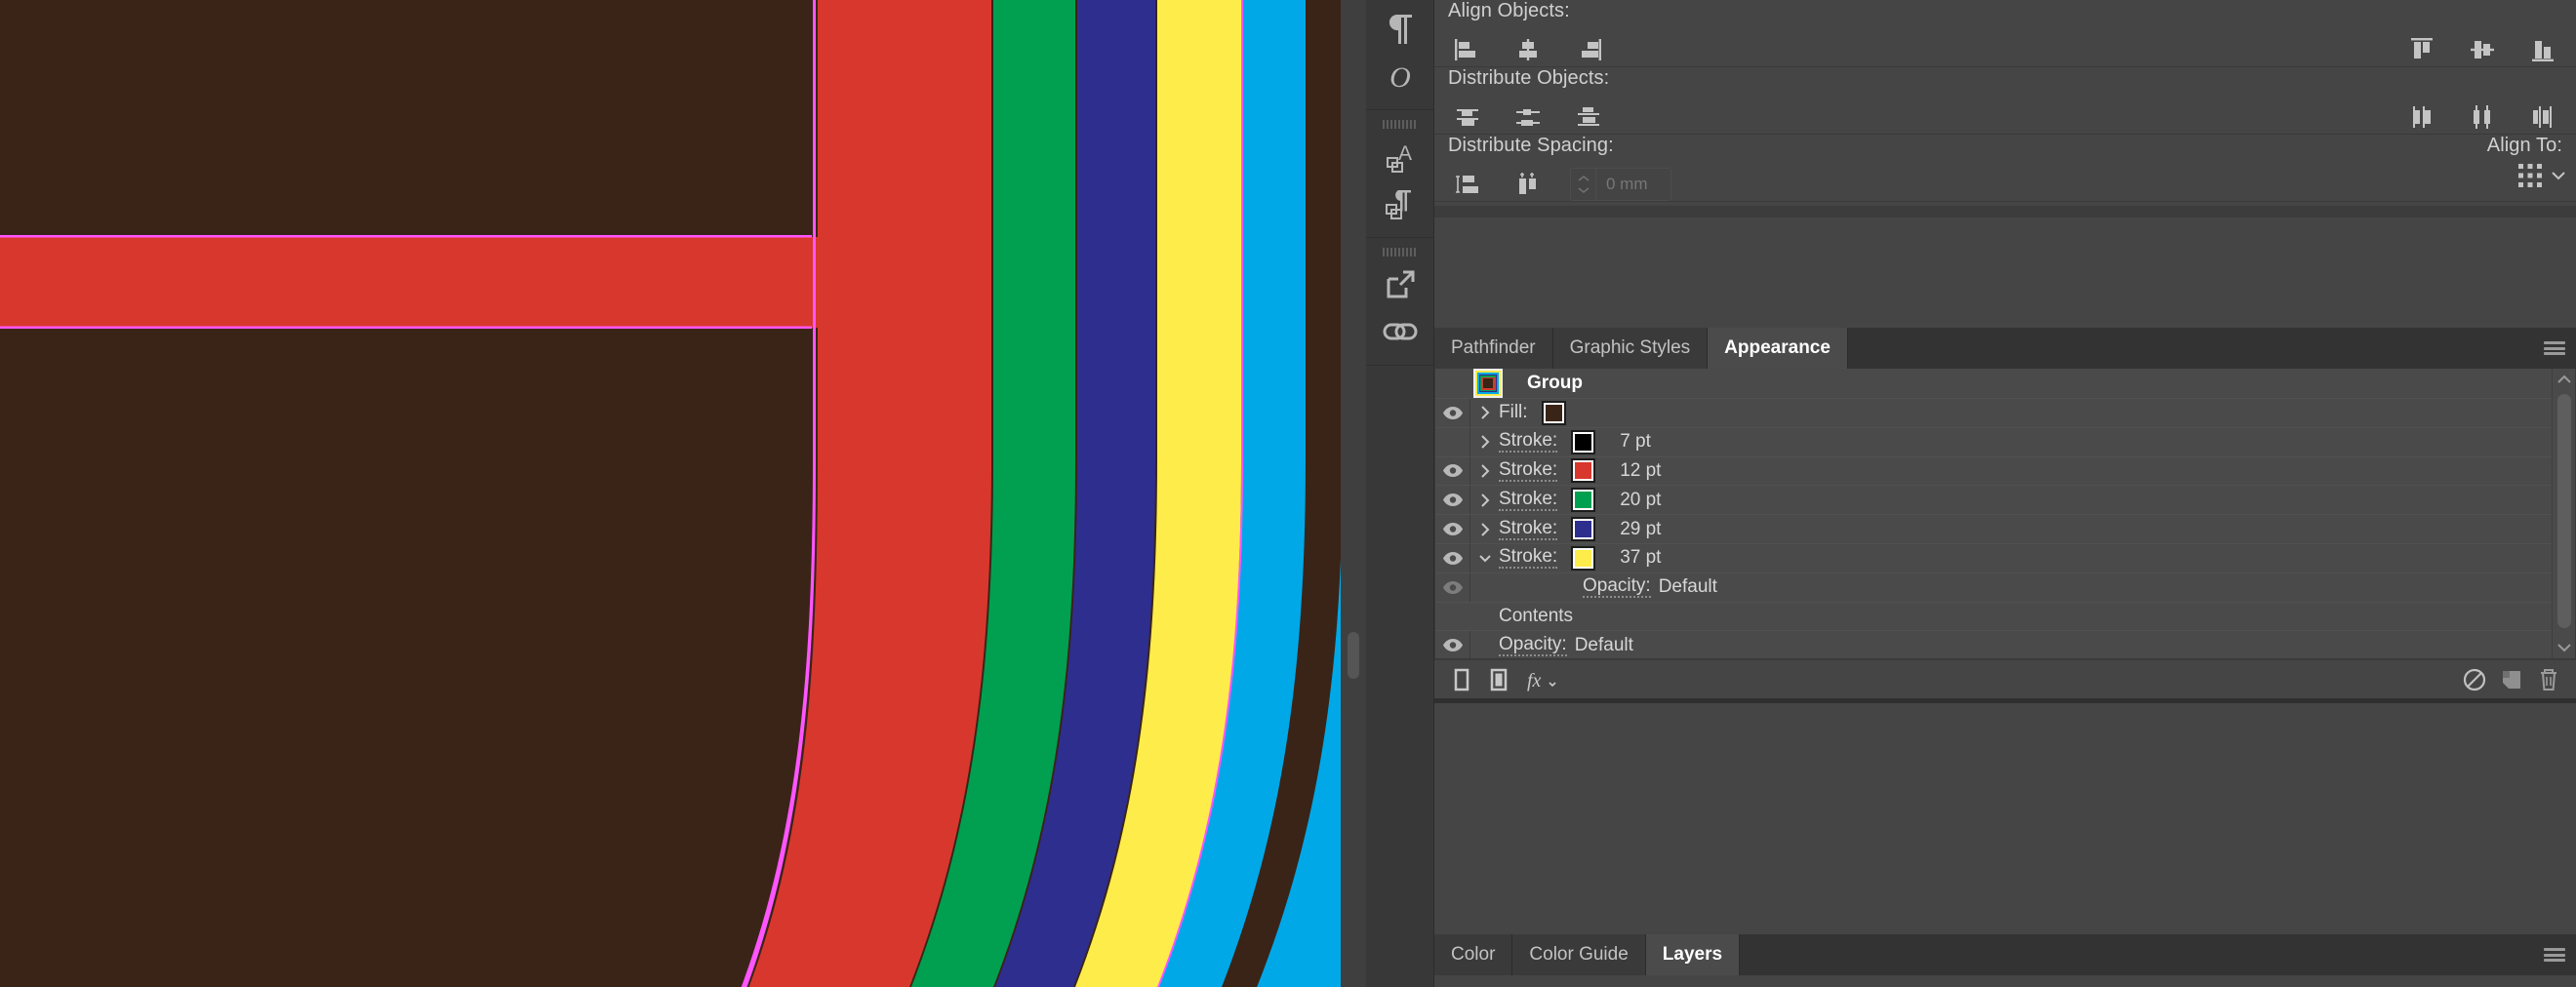 The width and height of the screenshot is (2576, 987). Describe the element at coordinates (1579, 954) in the screenshot. I see `tab-color-guide: Color Guide` at that location.